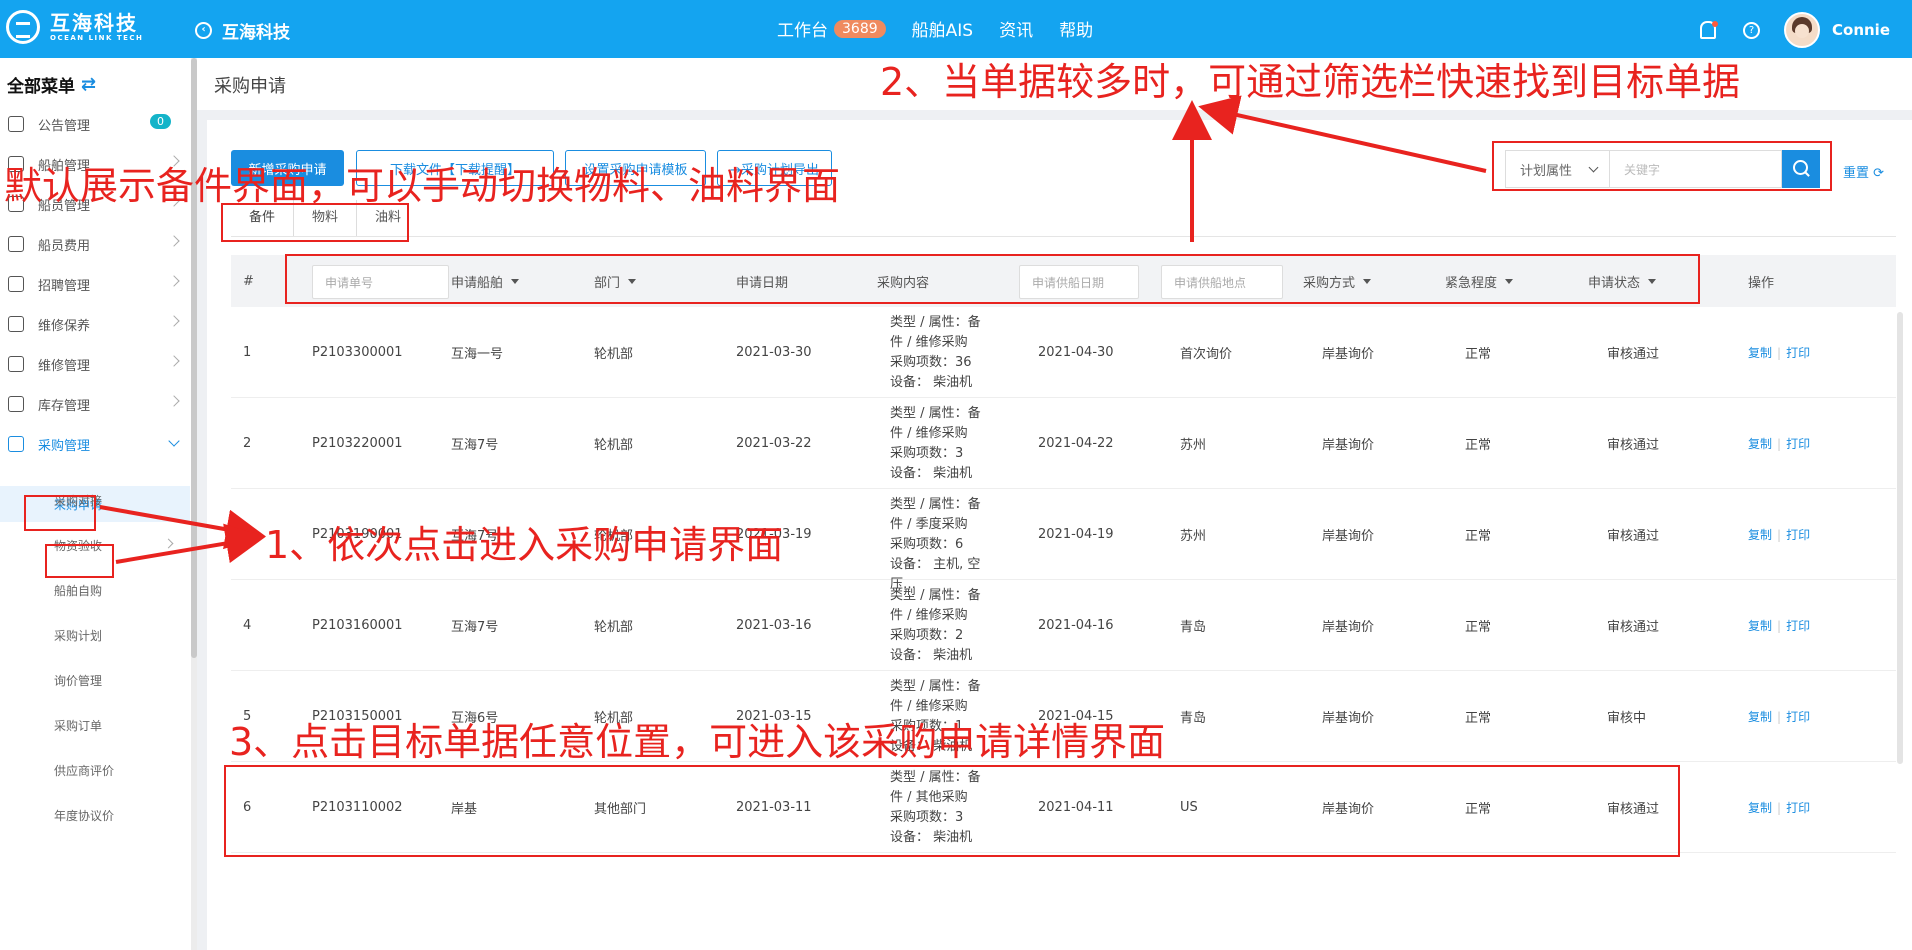 This screenshot has width=1912, height=950. Describe the element at coordinates (1342, 134) in the screenshot. I see `arrow-from-filter` at that location.